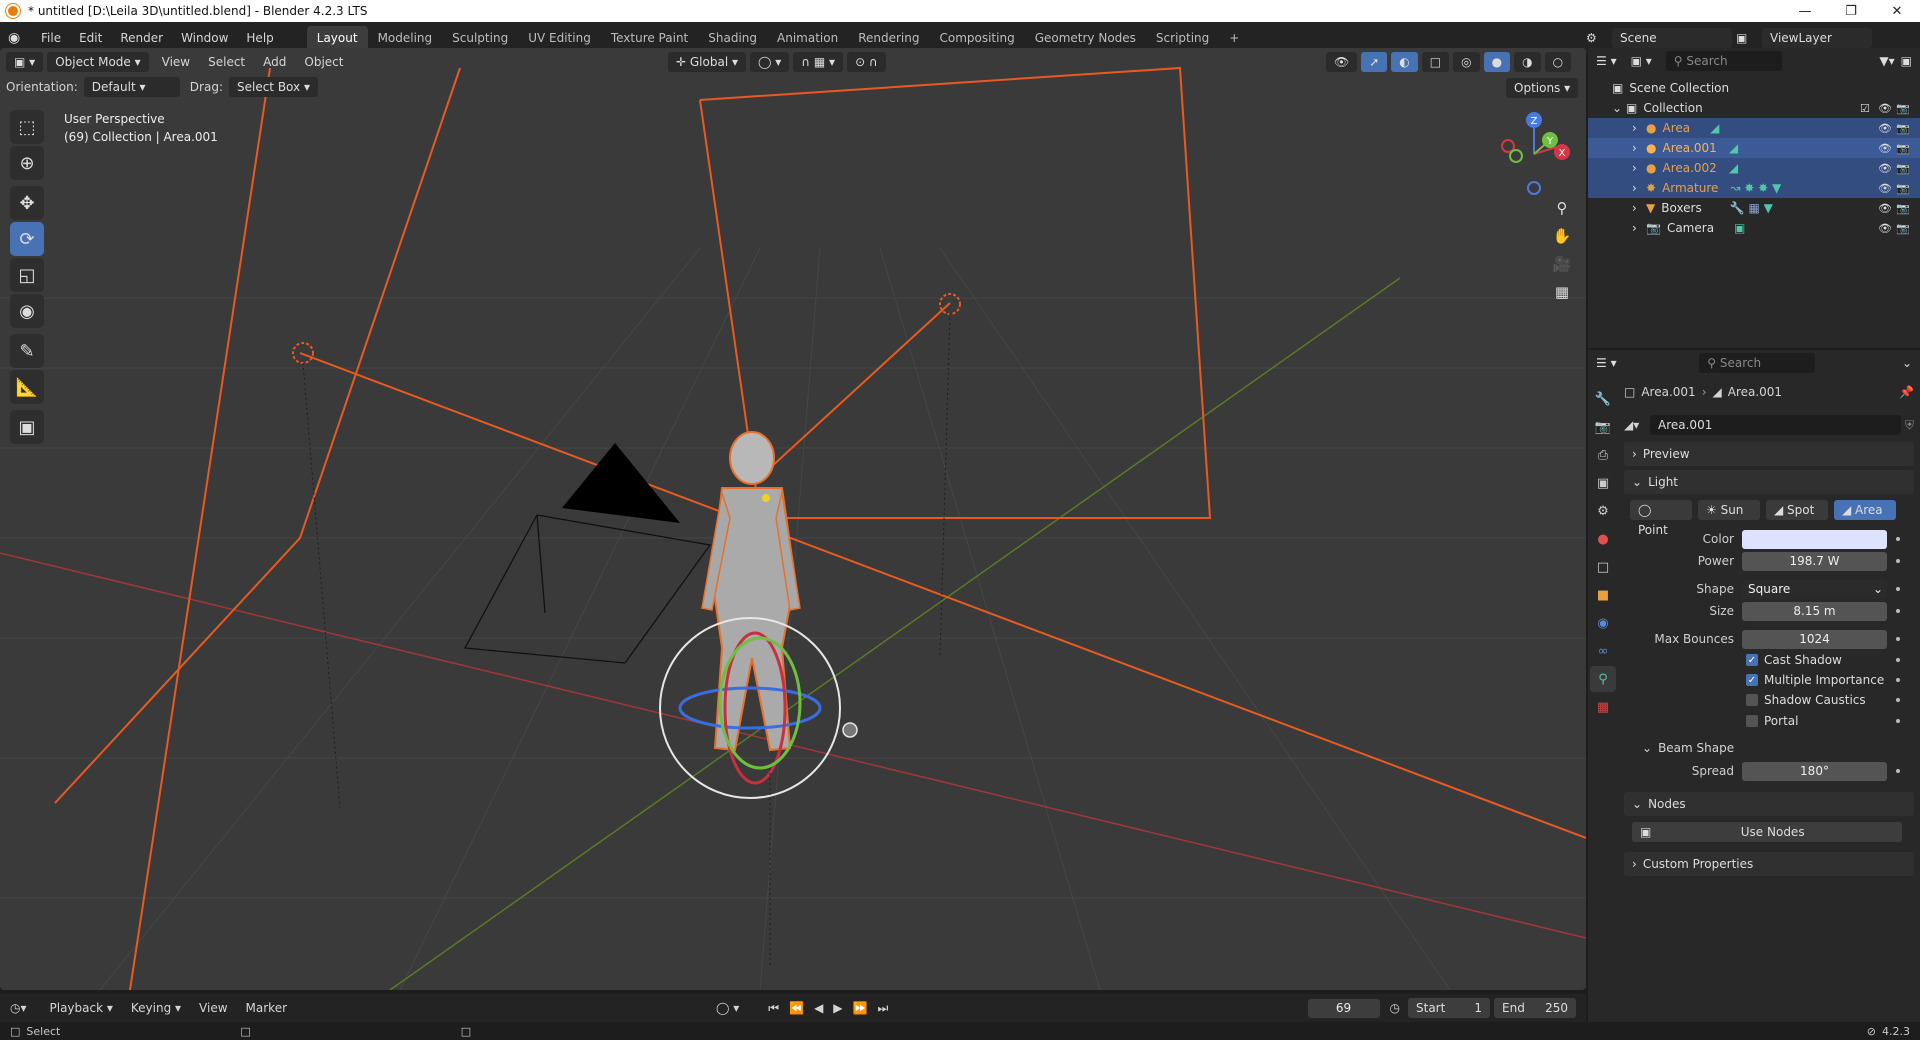 The height and width of the screenshot is (1040, 1920). I want to click on spread-field: 180°, so click(1814, 771).